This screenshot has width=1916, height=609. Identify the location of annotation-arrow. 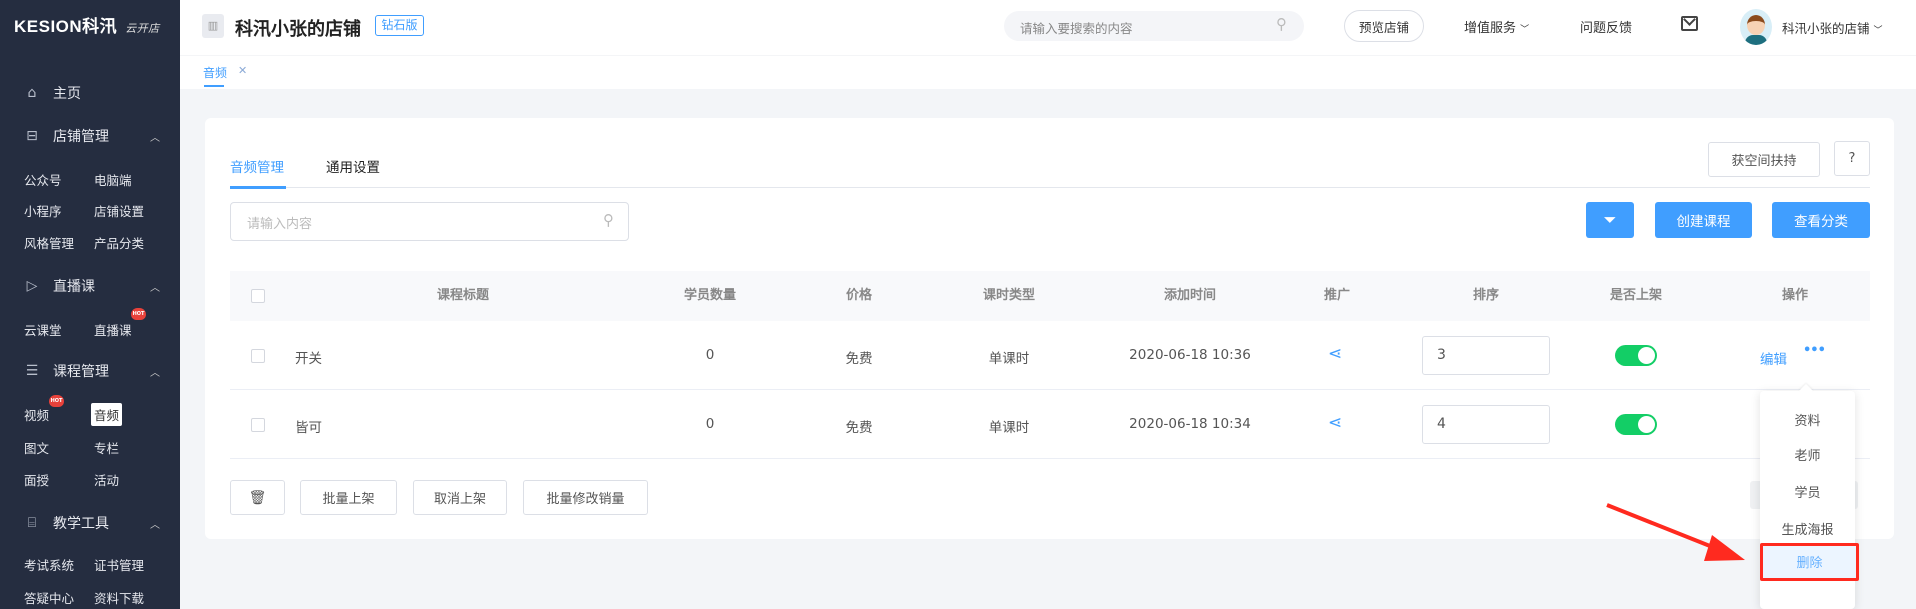
(1675, 532).